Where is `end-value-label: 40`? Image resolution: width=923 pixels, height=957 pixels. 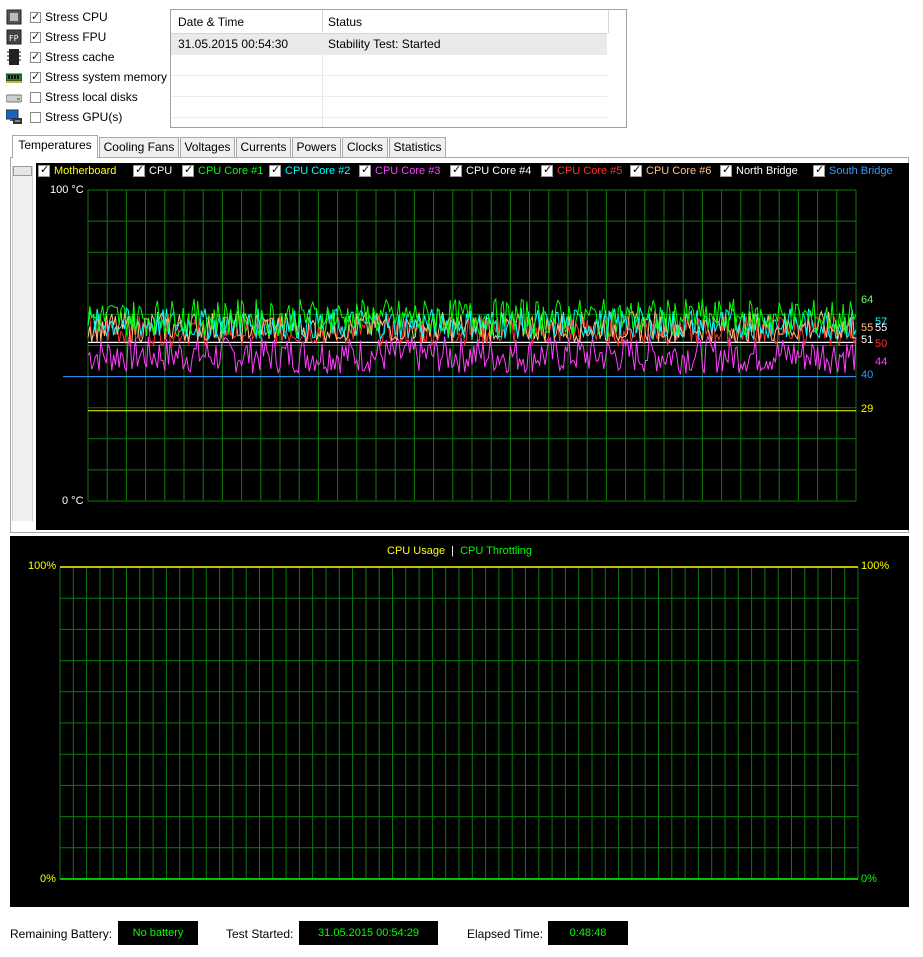 end-value-label: 40 is located at coordinates (867, 374).